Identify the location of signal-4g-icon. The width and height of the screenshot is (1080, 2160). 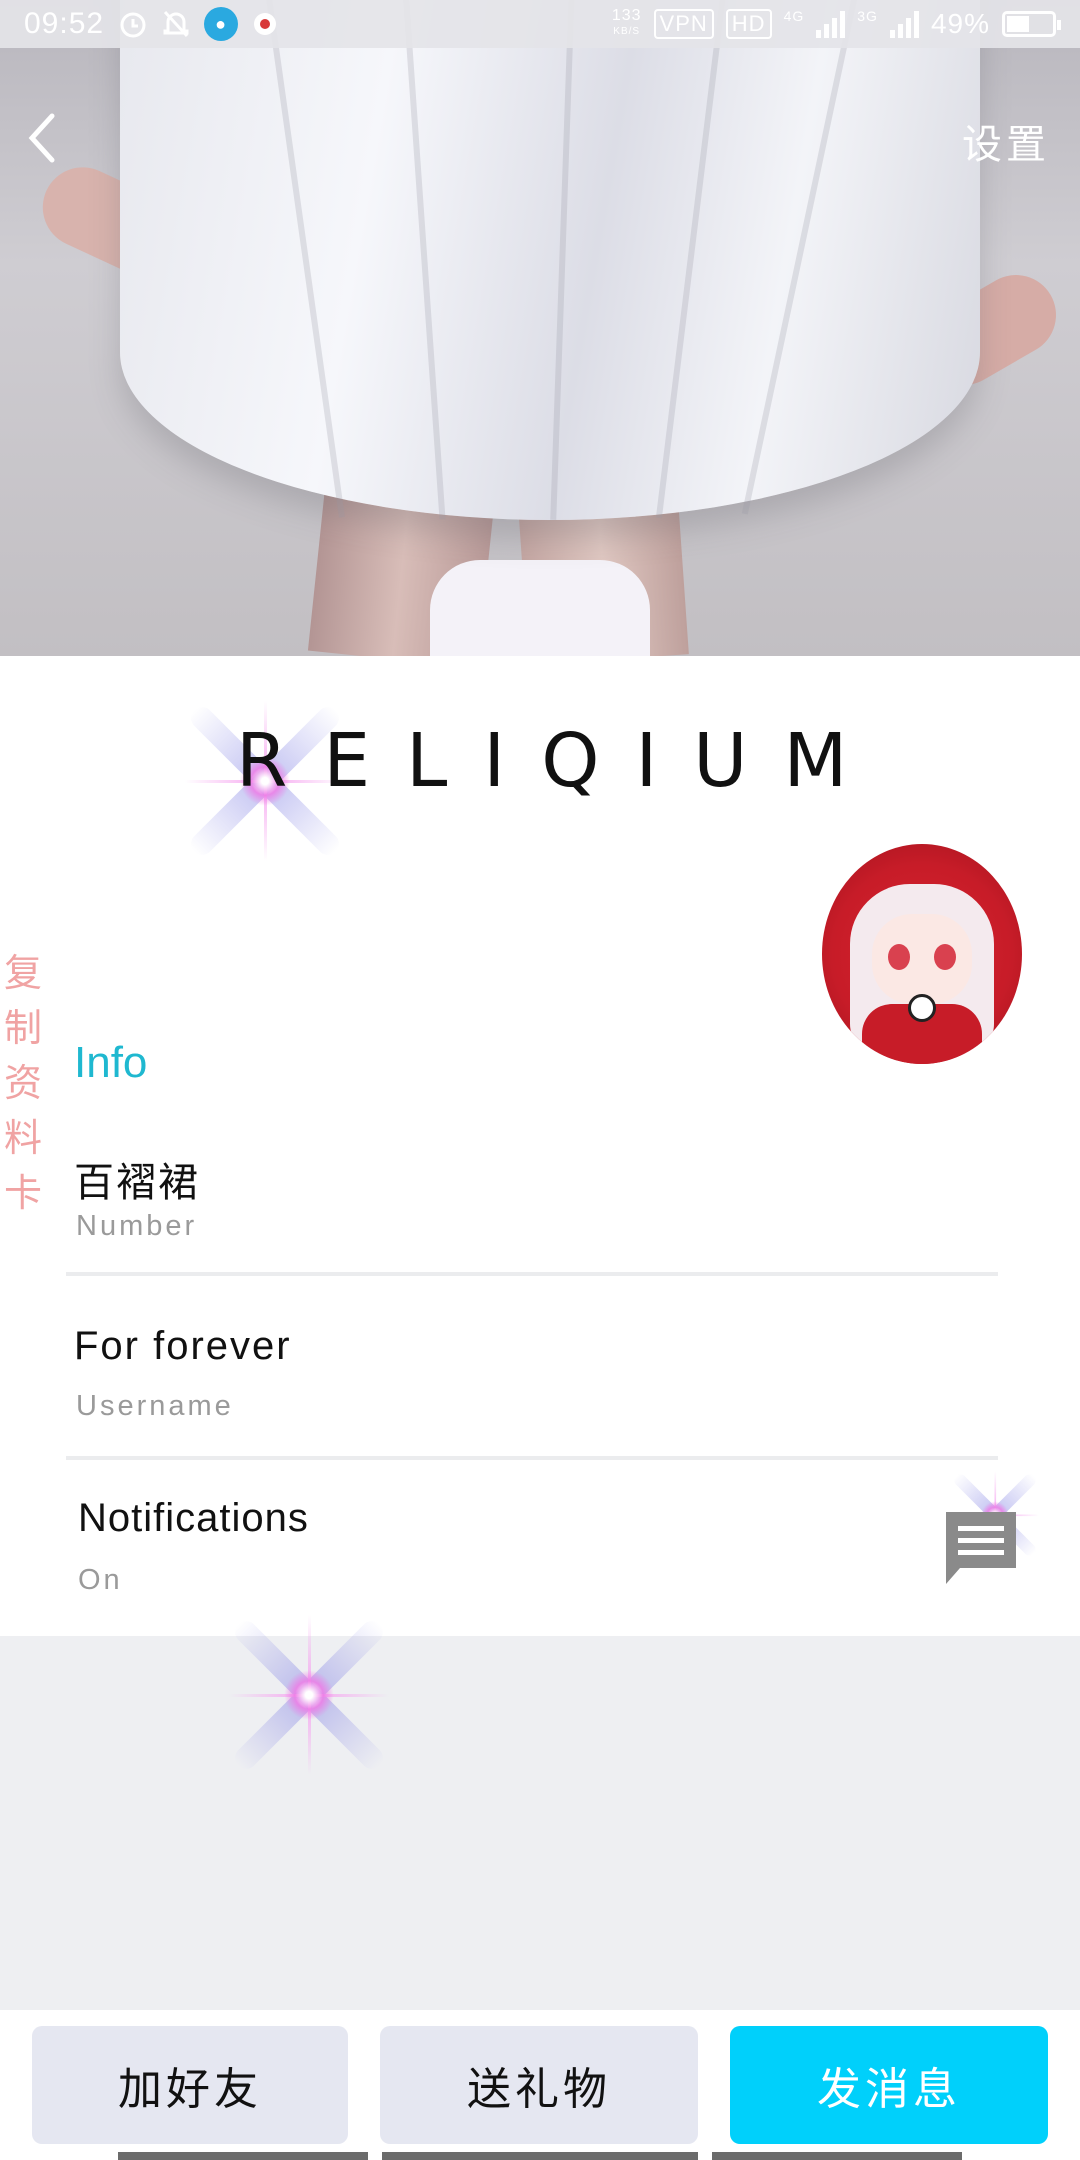
(831, 24).